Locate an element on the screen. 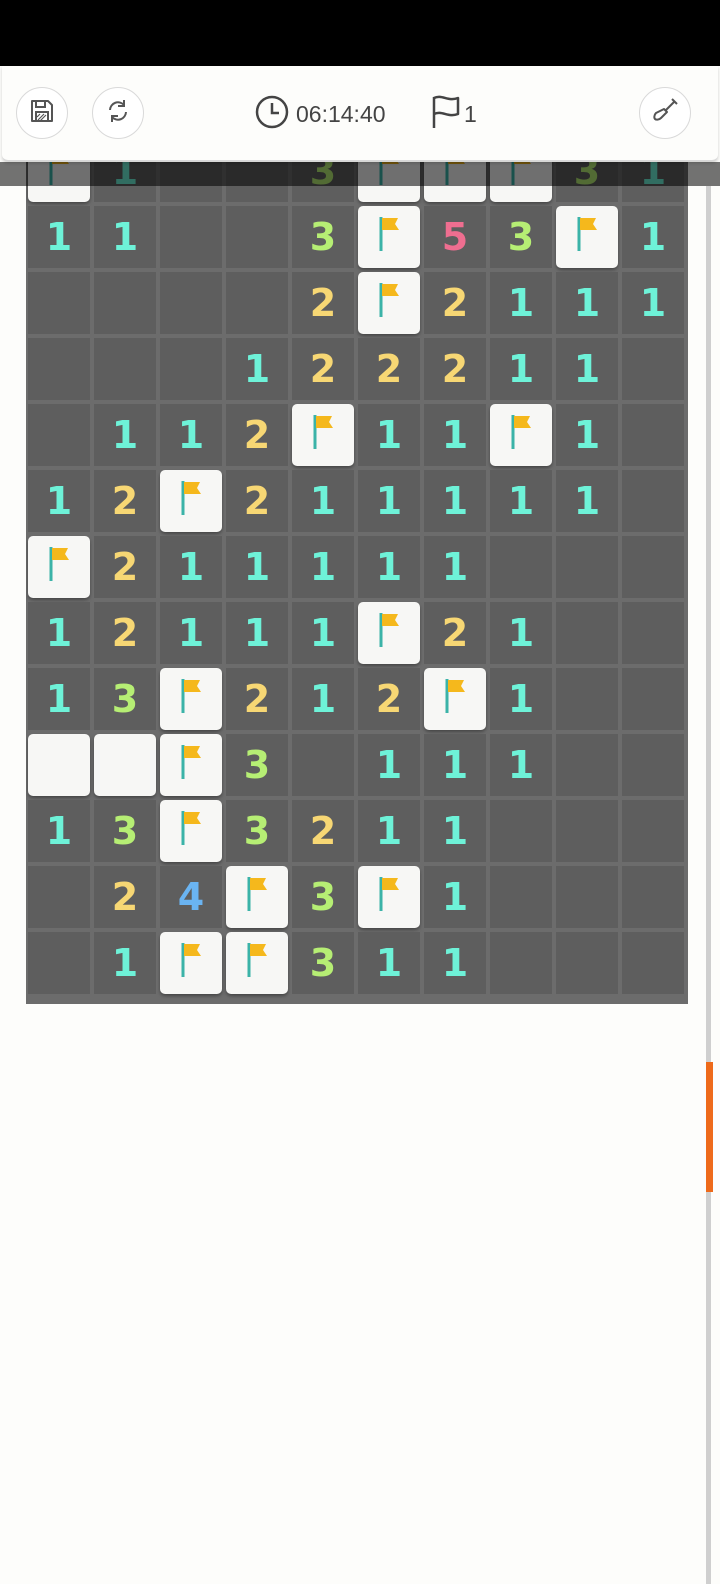  scrollbar-thumb is located at coordinates (709, 1127).